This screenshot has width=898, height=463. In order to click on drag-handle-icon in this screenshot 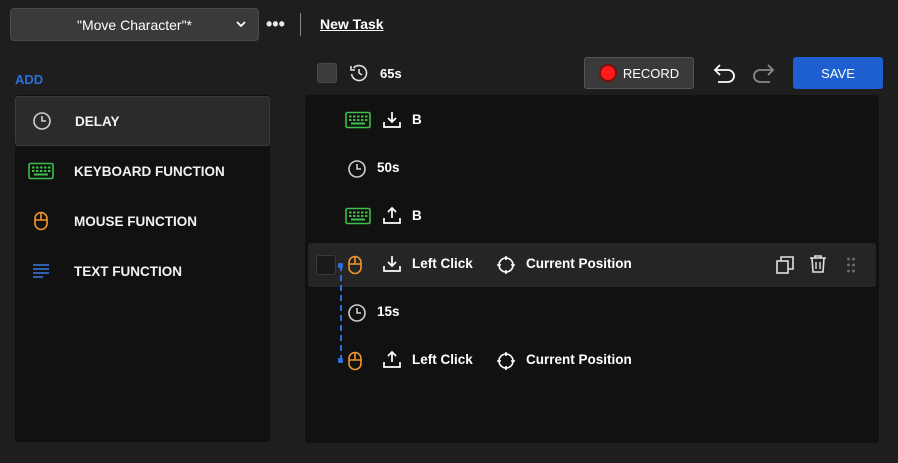, I will do `click(851, 265)`.